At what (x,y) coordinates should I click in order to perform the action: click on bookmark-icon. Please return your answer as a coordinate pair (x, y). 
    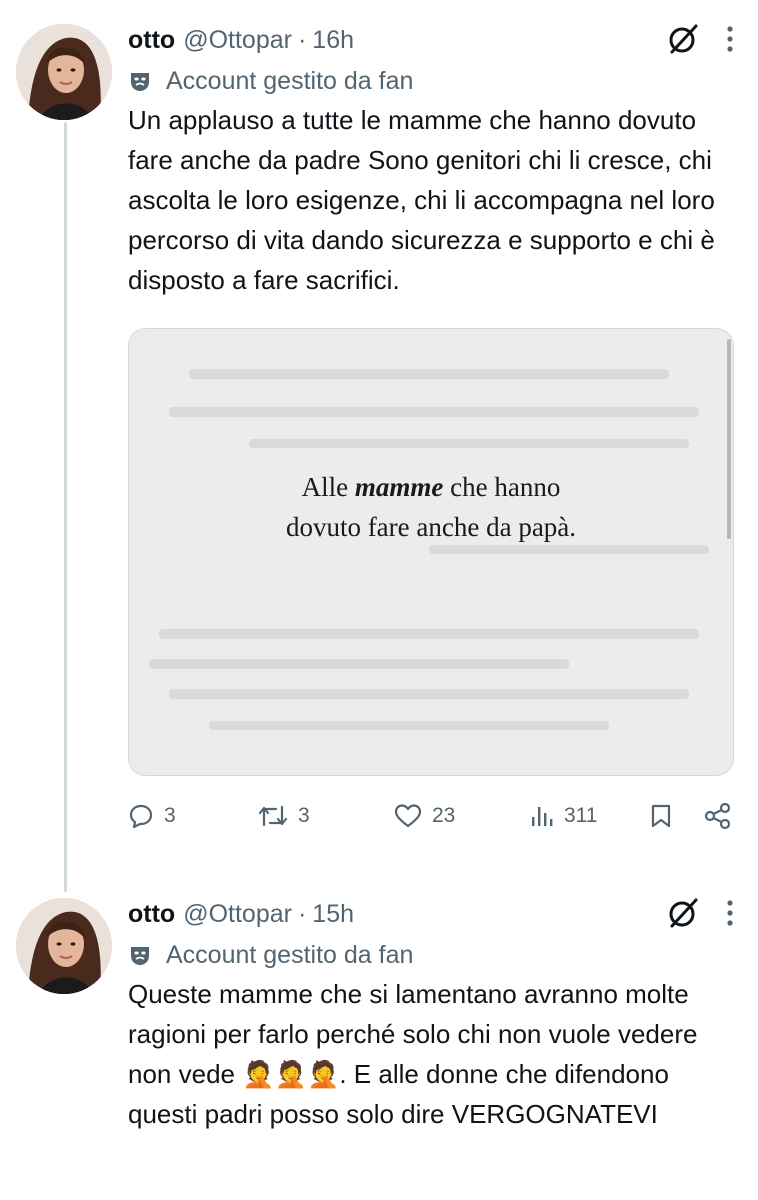
    Looking at the image, I should click on (661, 816).